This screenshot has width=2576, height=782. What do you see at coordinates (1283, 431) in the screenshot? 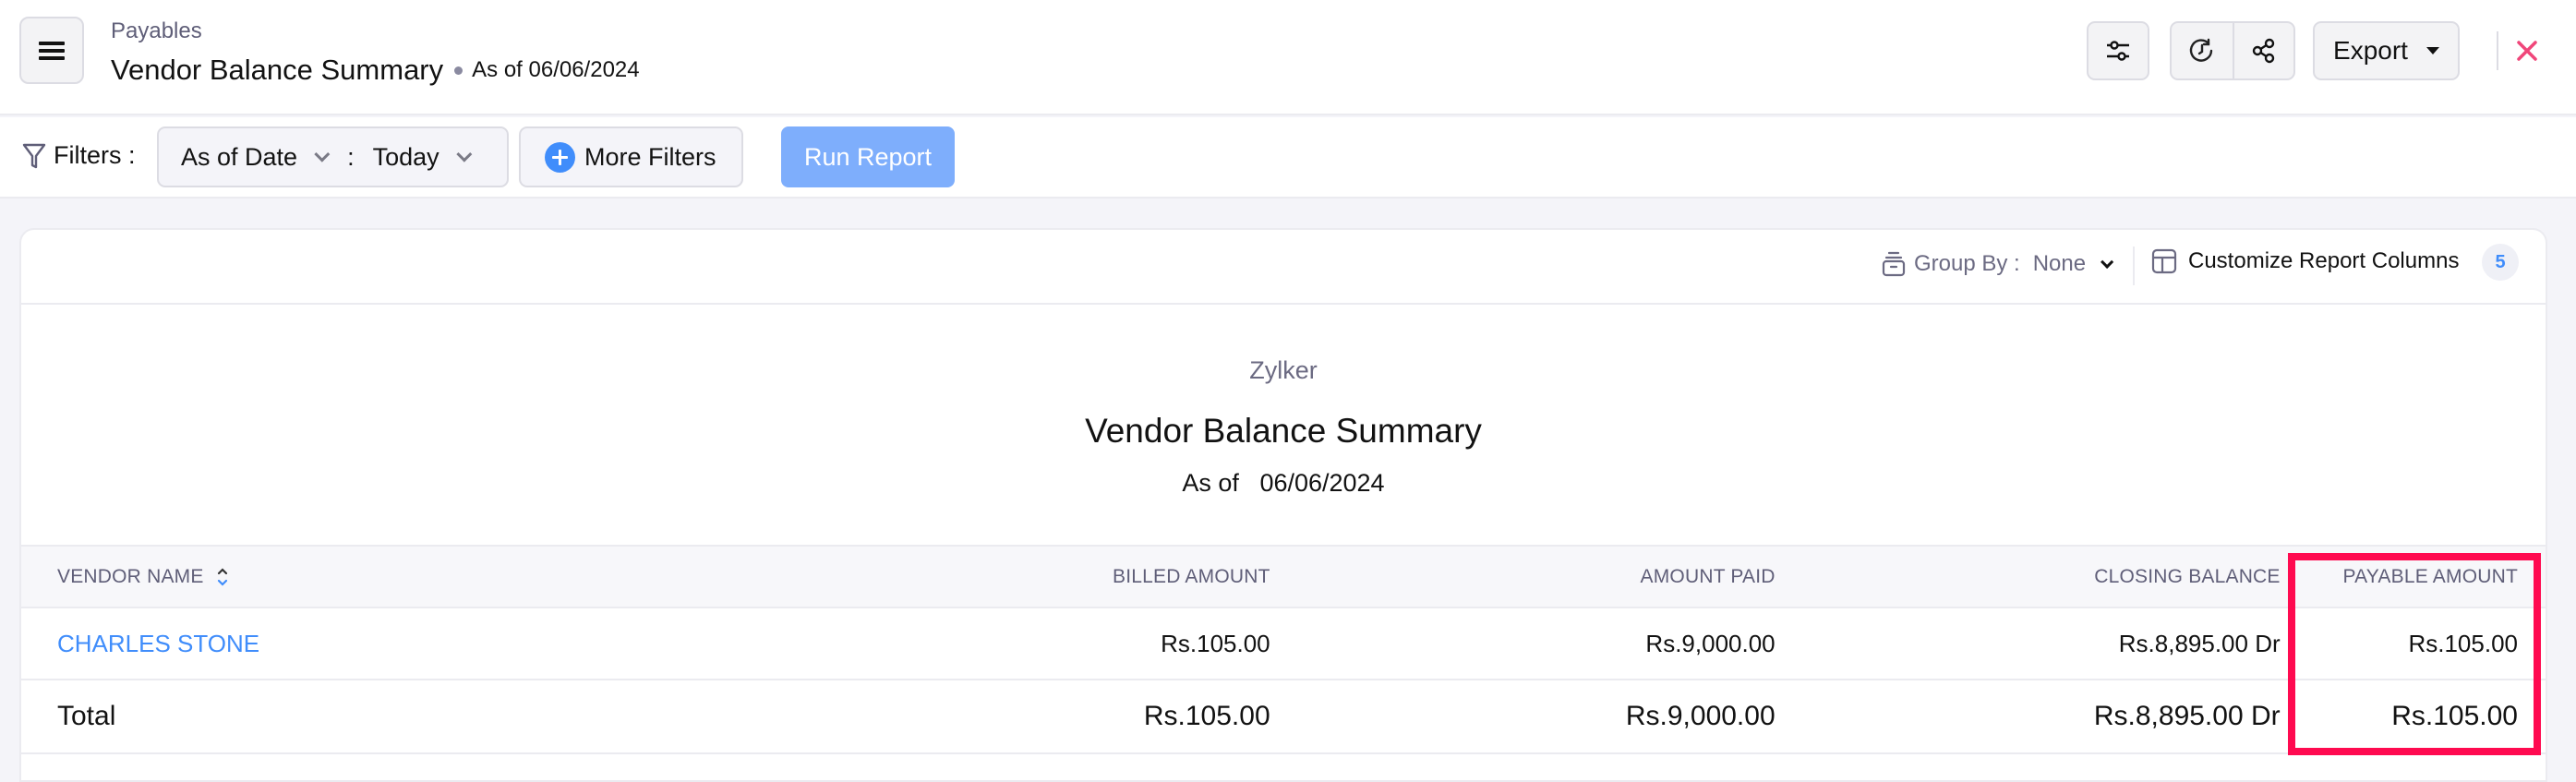
I see `report-title: Vendor Balance Summary` at bounding box center [1283, 431].